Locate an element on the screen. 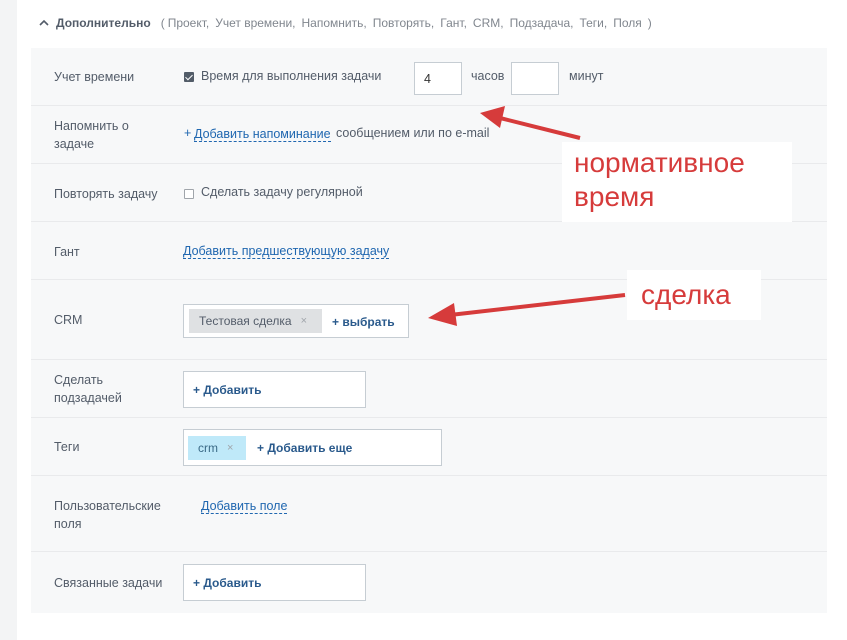  deal-note: сделка is located at coordinates (694, 295).